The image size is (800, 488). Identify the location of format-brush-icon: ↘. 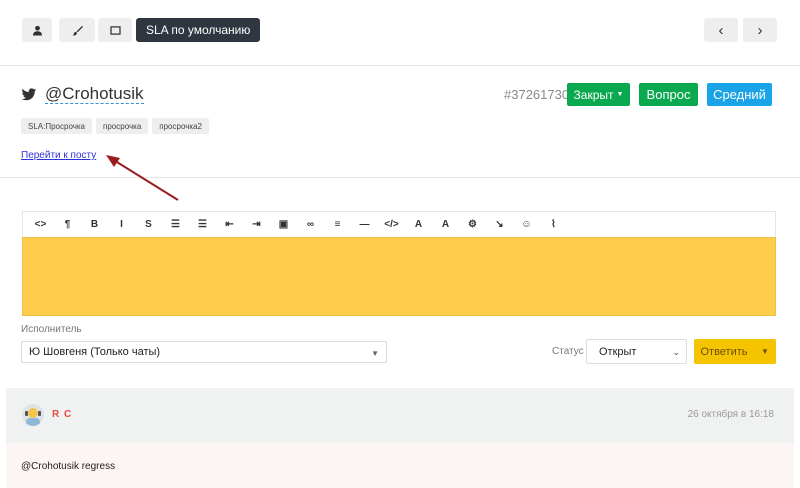
(499, 225).